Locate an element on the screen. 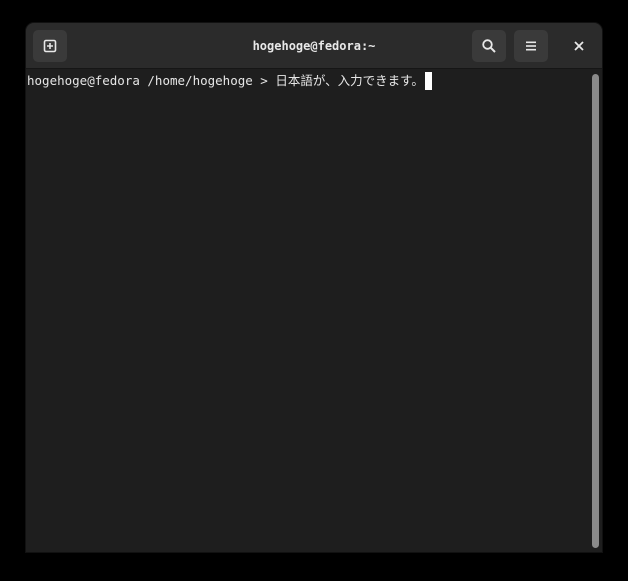 This screenshot has height=581, width=628. new-tab-icon is located at coordinates (50, 46).